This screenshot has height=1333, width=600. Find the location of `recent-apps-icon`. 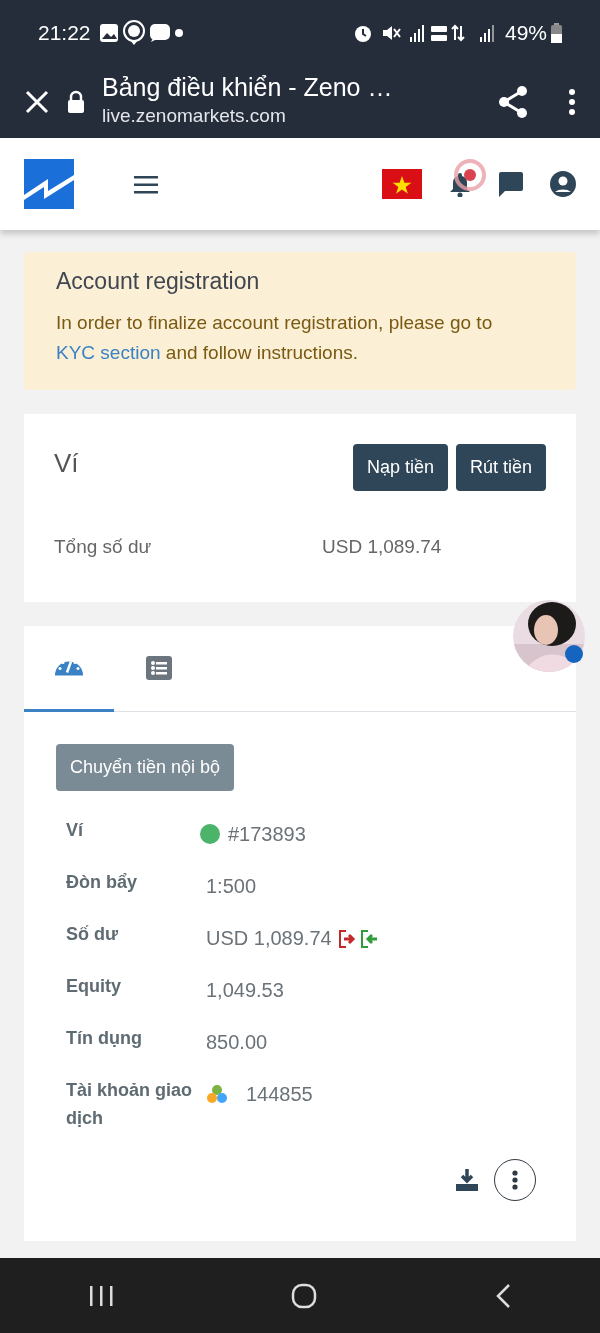

recent-apps-icon is located at coordinates (101, 1296).